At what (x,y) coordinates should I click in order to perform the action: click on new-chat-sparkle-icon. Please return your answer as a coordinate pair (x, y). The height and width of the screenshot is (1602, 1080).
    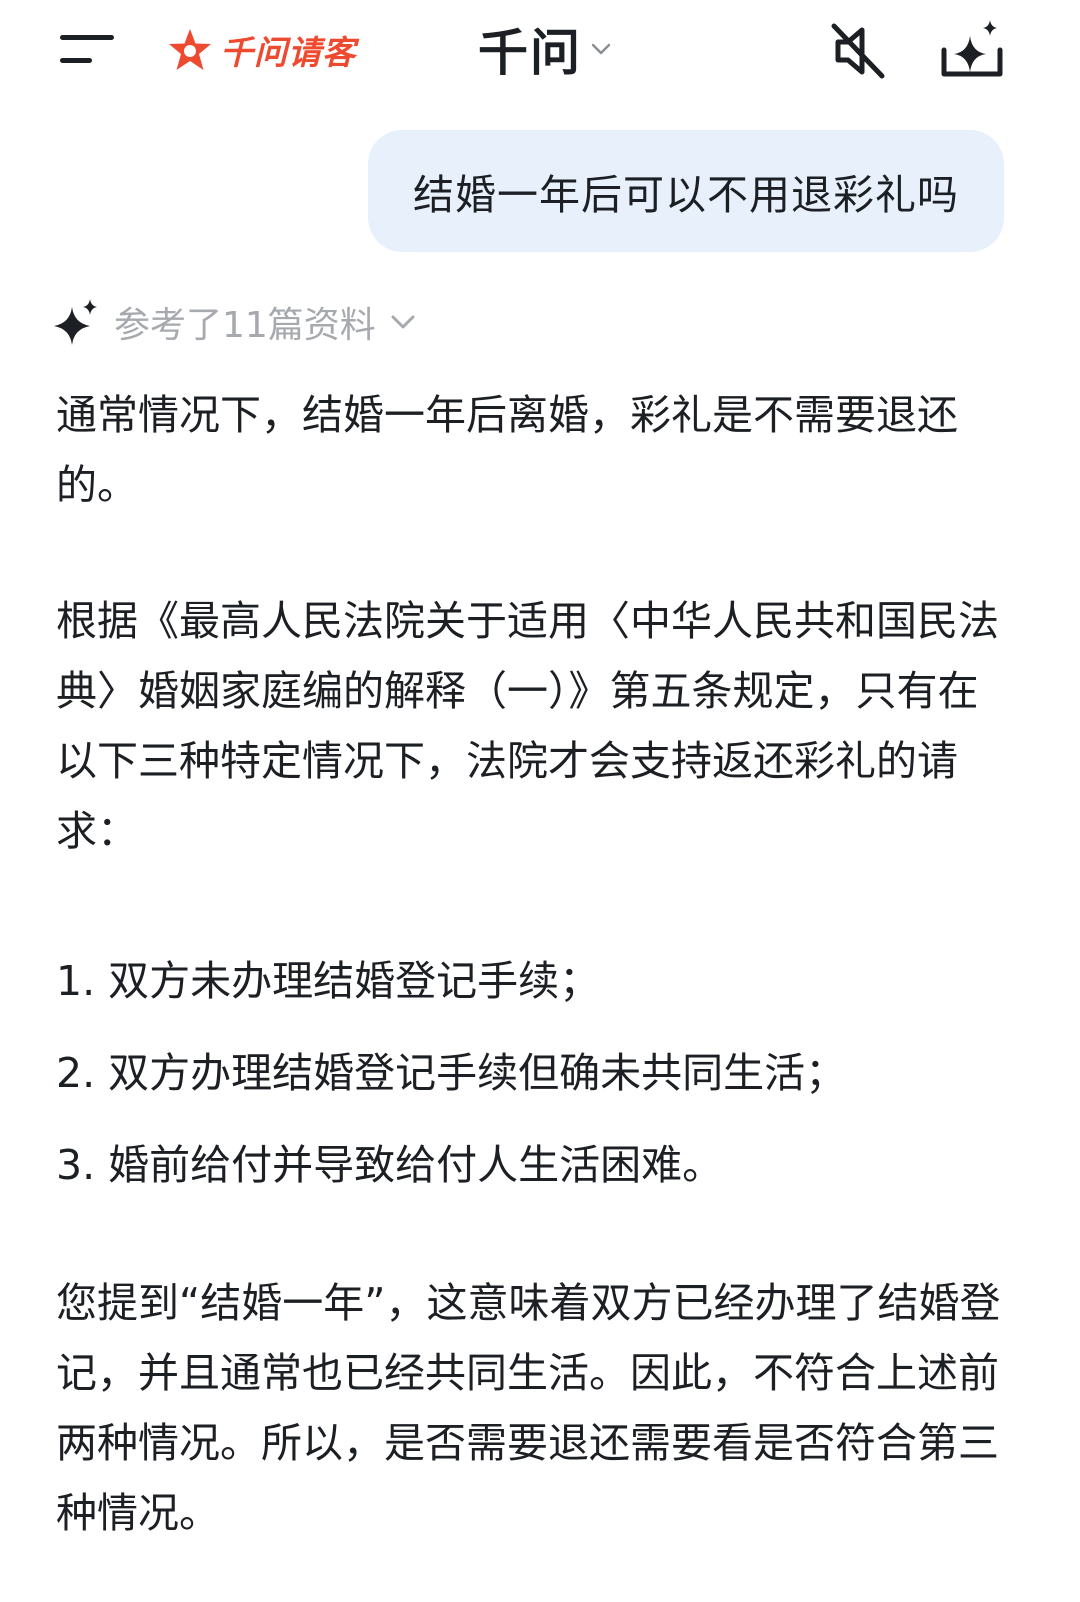
    Looking at the image, I should click on (972, 48).